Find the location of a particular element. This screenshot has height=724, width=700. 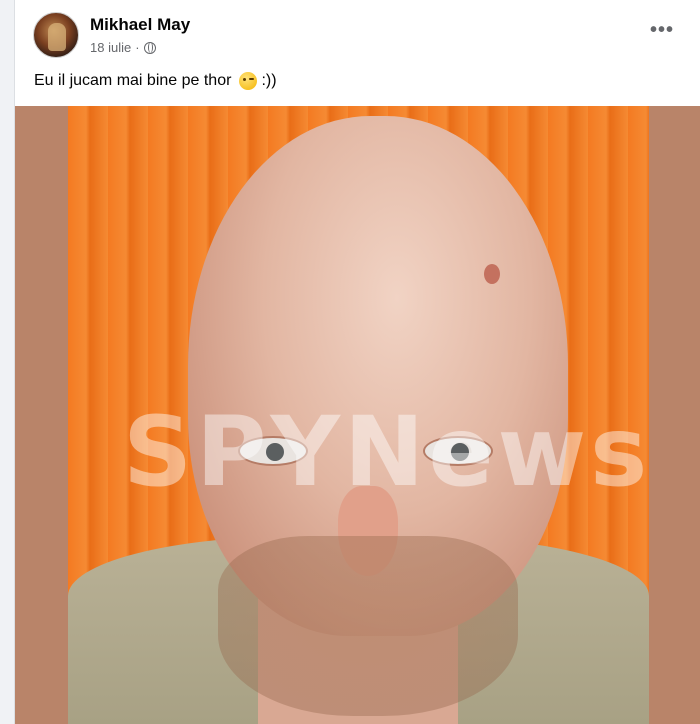

post-header: Mikhael May 18 iulie · ••• is located at coordinates (357, 32).